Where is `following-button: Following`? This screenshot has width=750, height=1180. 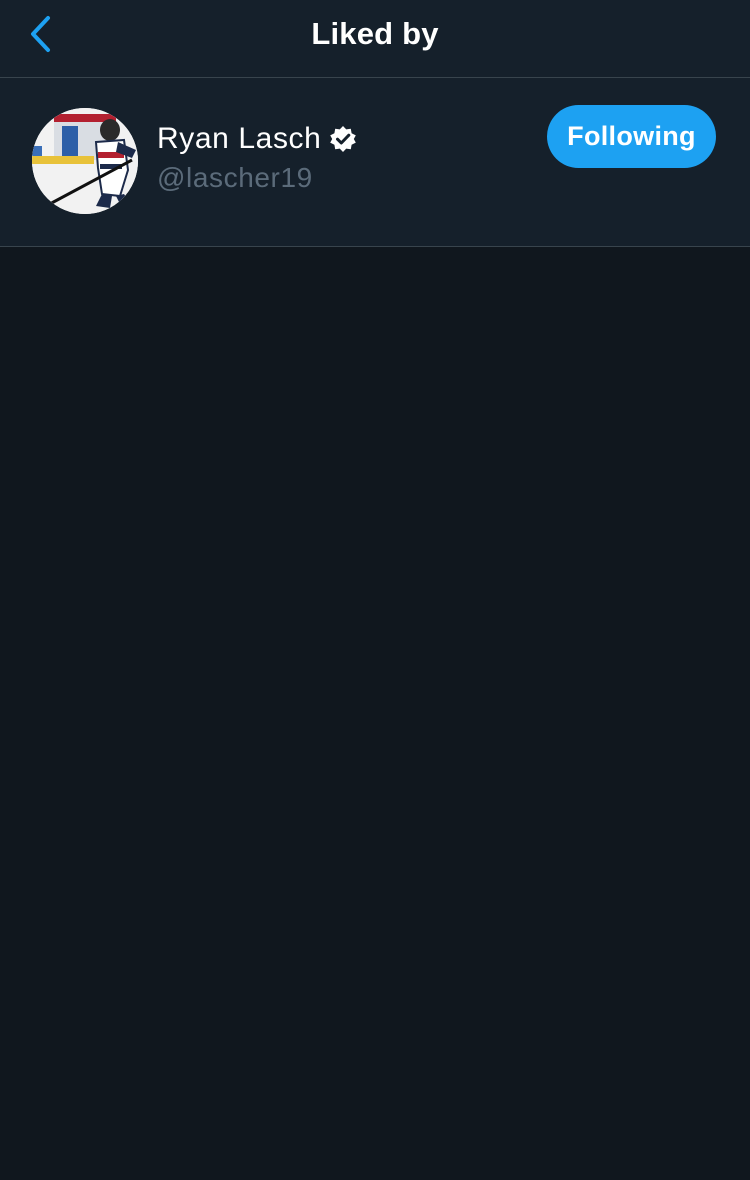 following-button: Following is located at coordinates (631, 136).